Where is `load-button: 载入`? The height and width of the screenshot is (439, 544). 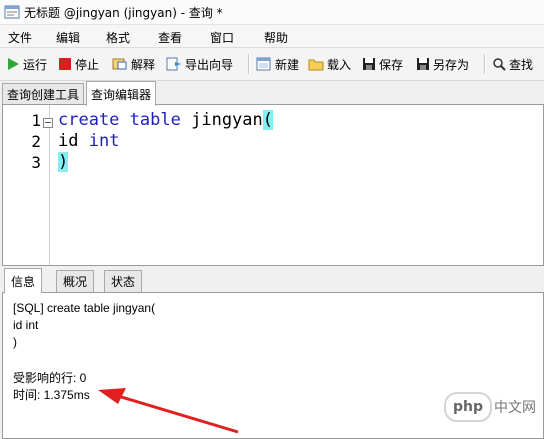
load-button: 载入 is located at coordinates (329, 64).